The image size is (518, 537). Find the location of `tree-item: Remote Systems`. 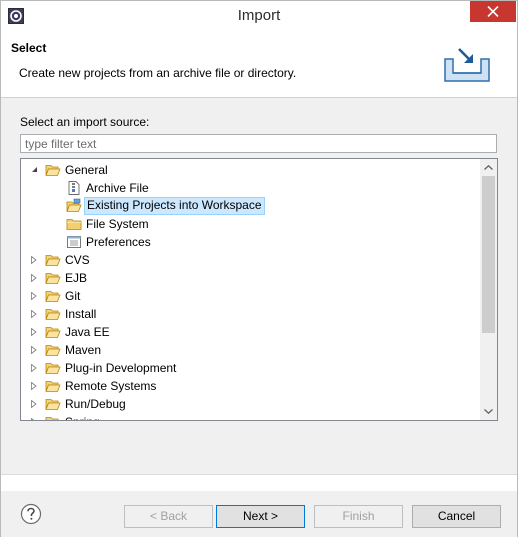

tree-item: Remote Systems is located at coordinates (251, 386).